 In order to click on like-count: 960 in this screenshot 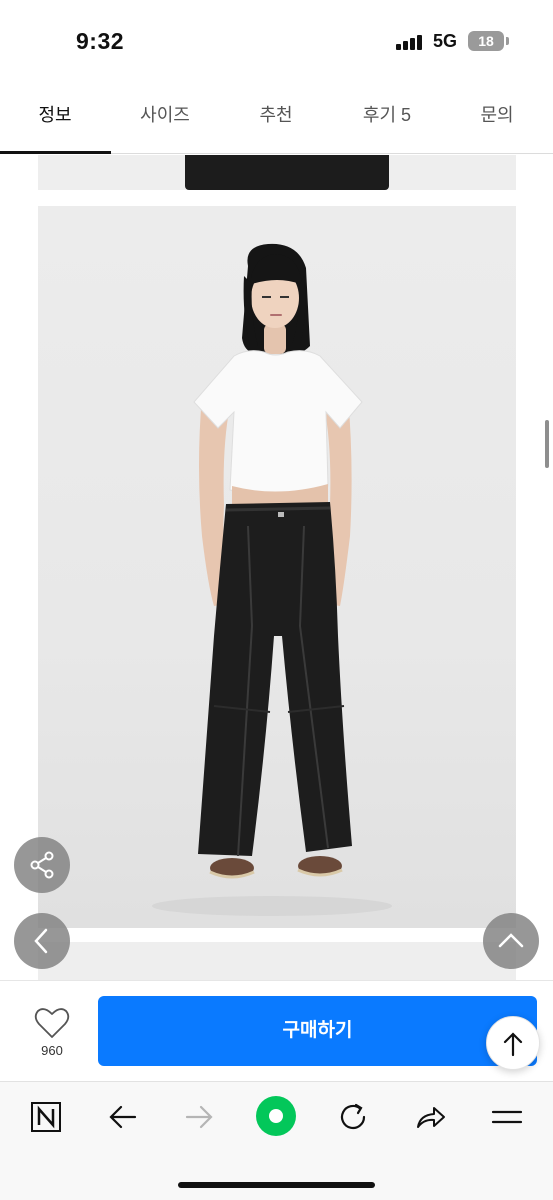, I will do `click(52, 1050)`.